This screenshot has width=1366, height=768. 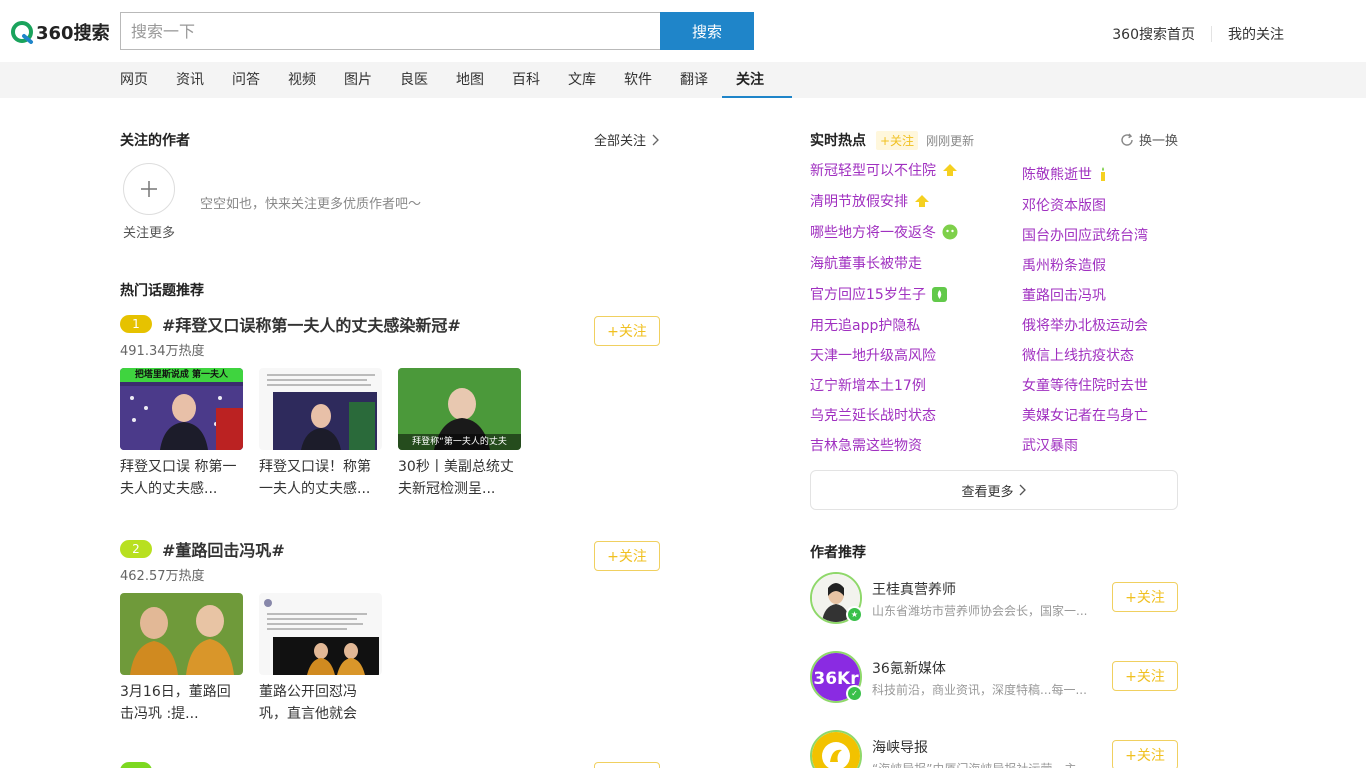 What do you see at coordinates (950, 232) in the screenshot?
I see `new-badge-icon` at bounding box center [950, 232].